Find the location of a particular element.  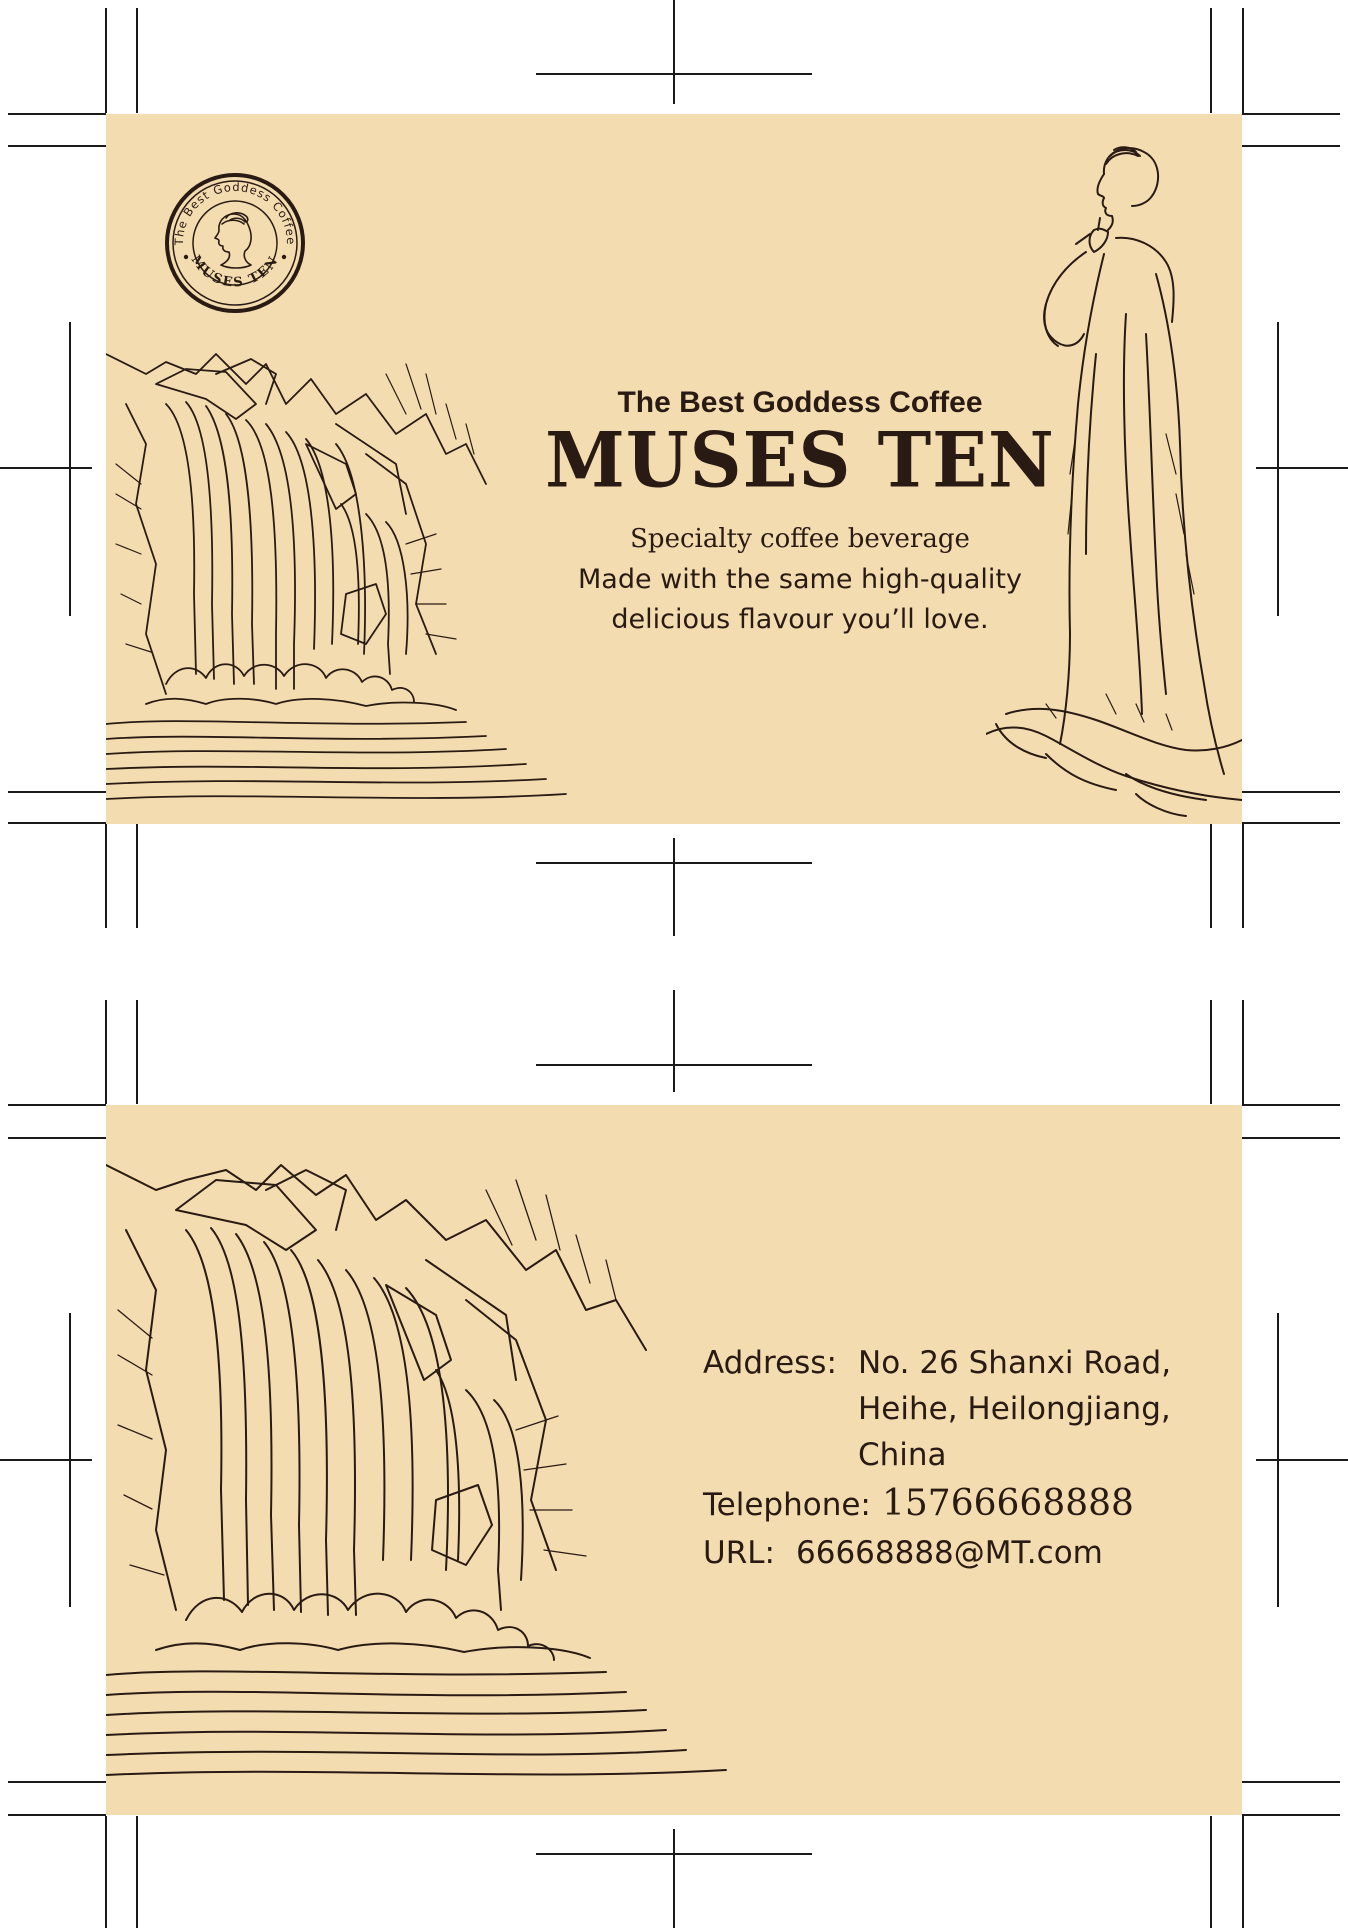

address-line-1: No. 26 Shanxi Road, is located at coordinates (1015, 1363).